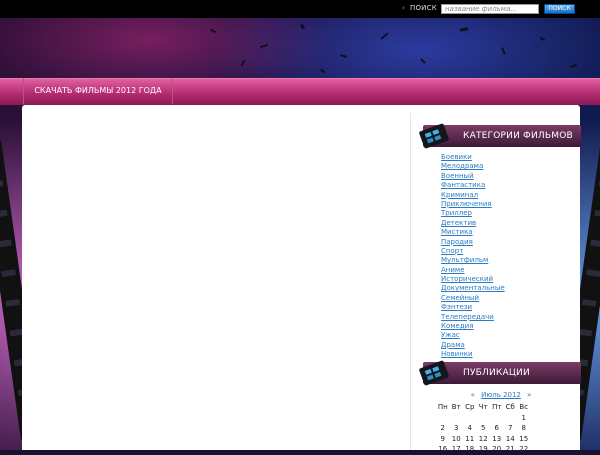  I want to click on nav-item-download-2012: СКАЧАТЬ ФИЛЬМЫ 2012 ГОДА, so click(98, 91).